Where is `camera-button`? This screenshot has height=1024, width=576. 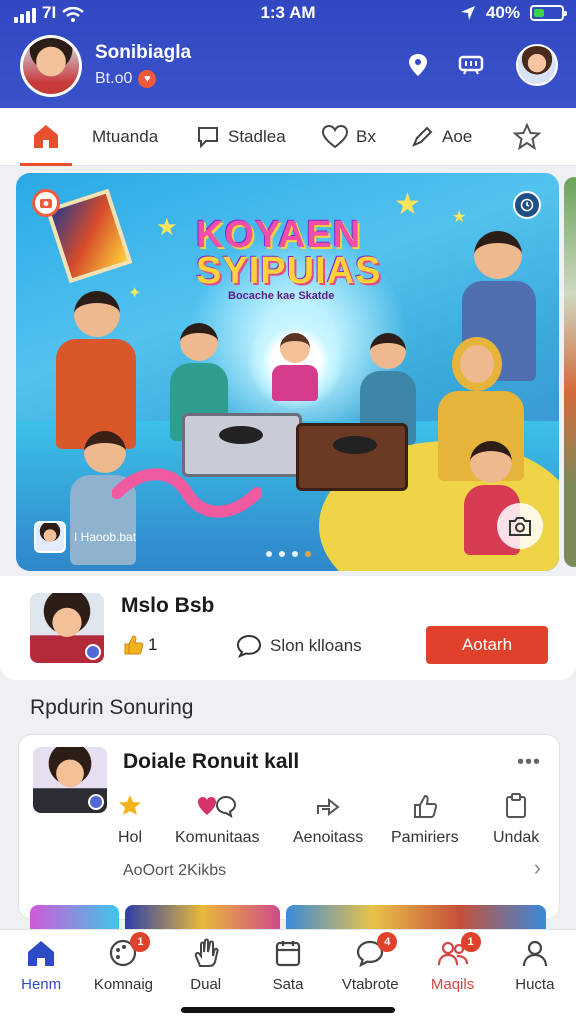
camera-button is located at coordinates (520, 526).